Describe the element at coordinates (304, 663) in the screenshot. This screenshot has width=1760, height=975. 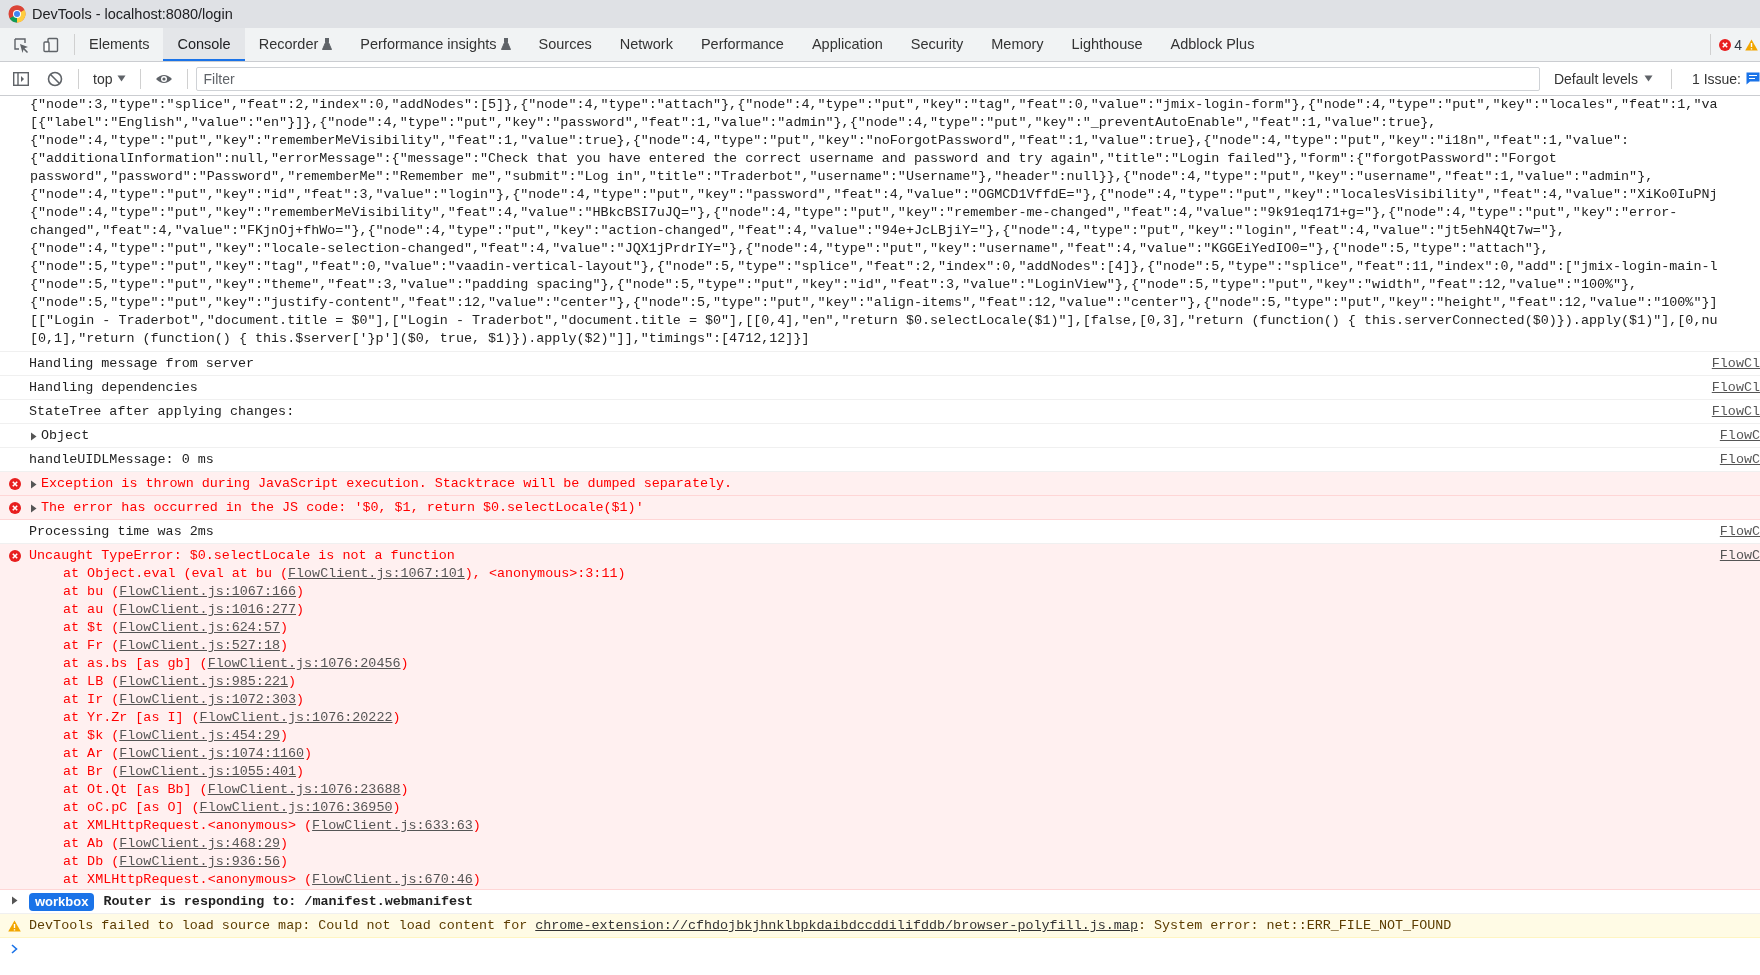
I see `source-link: FlowClient.js:1076:20456` at that location.